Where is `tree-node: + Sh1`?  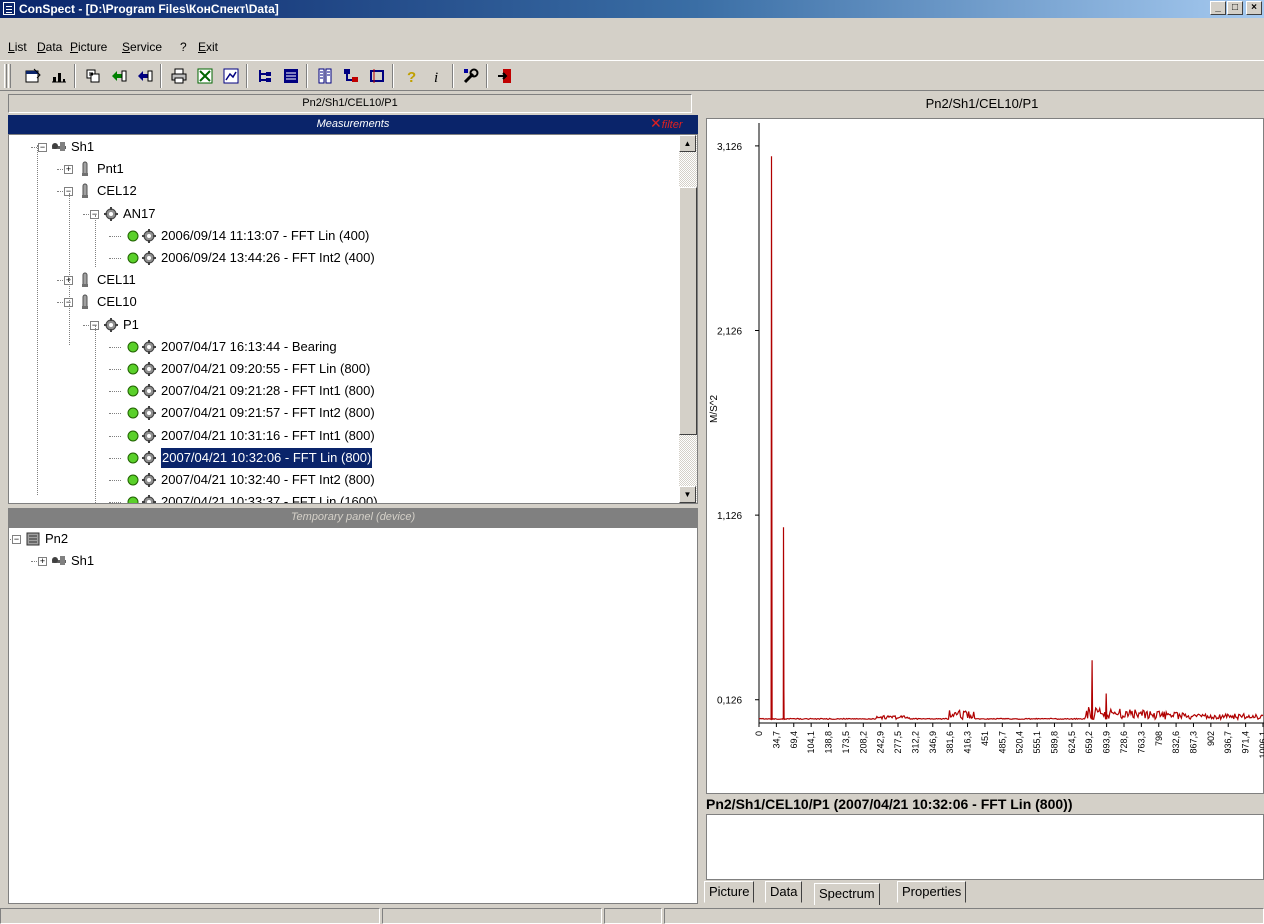
tree-node: + Sh1 is located at coordinates (353, 561).